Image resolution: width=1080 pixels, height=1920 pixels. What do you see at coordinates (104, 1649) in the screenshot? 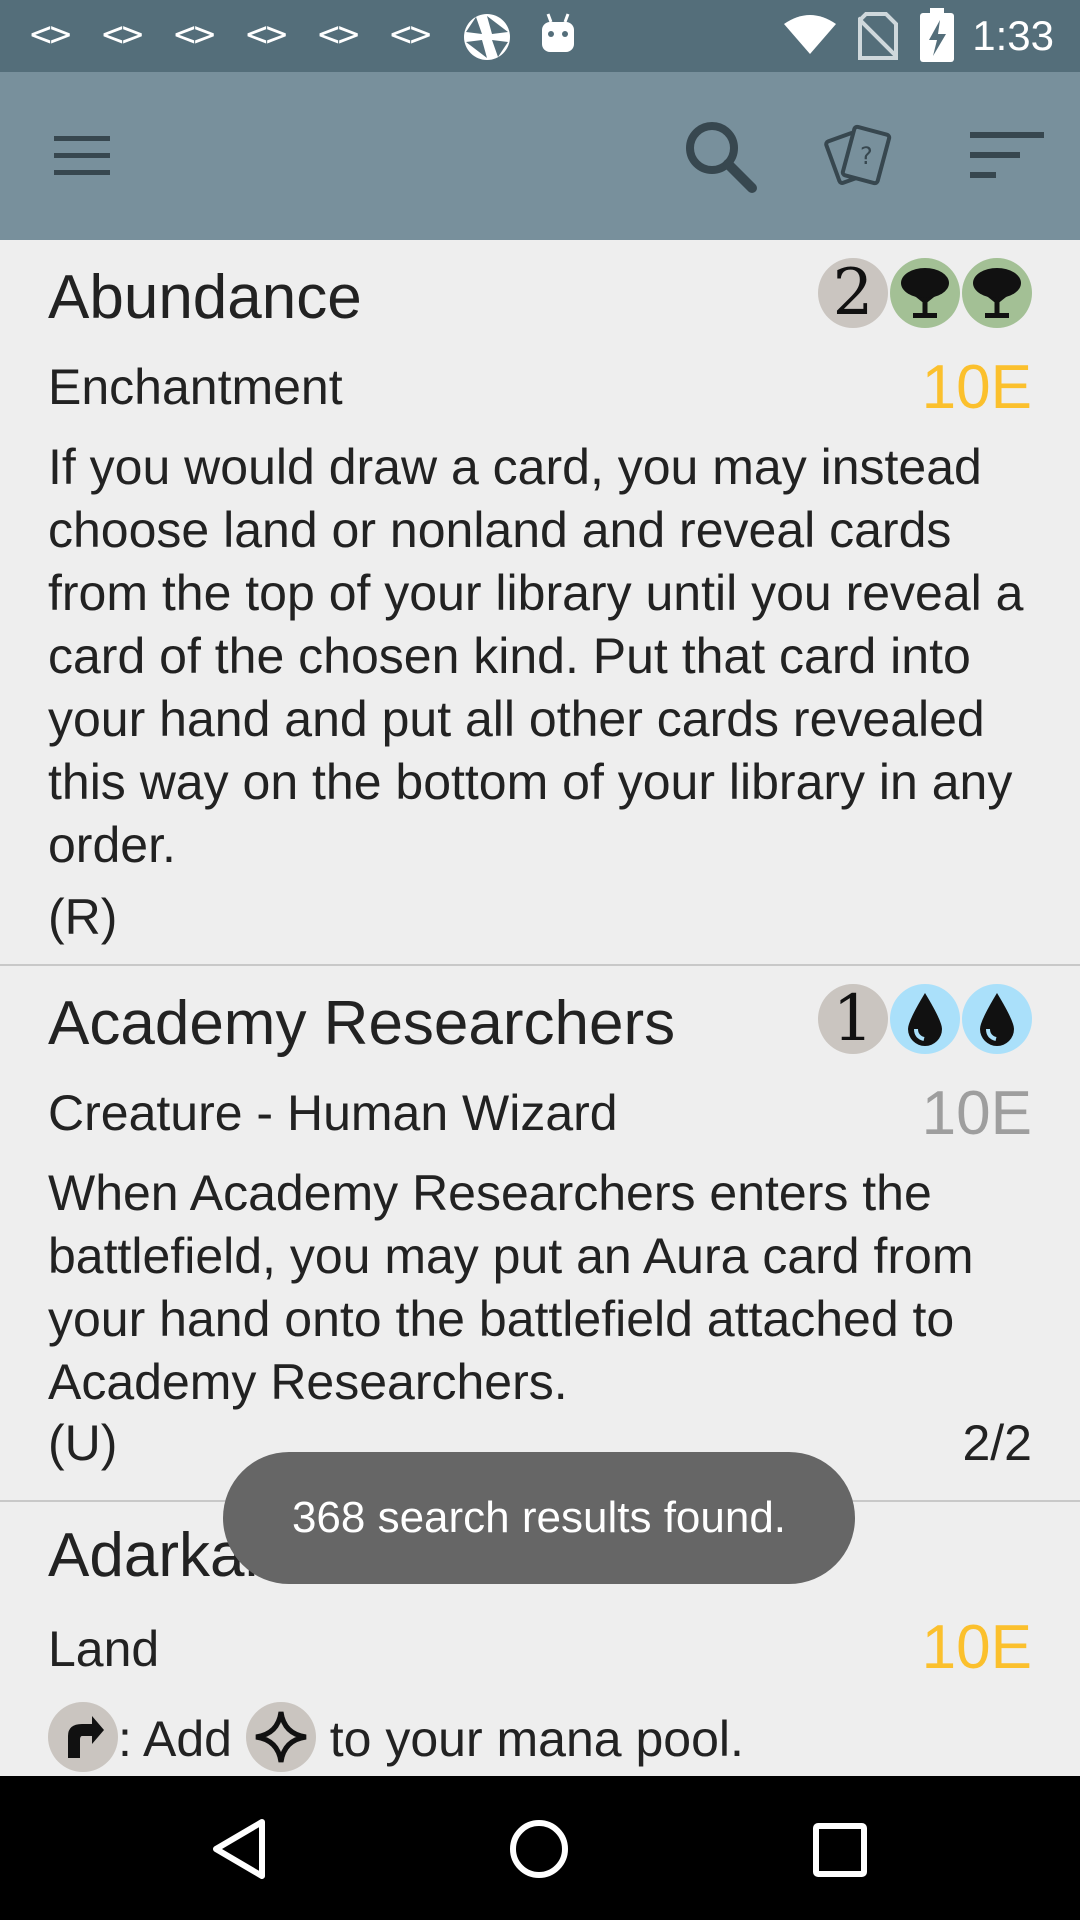
I see `card-type: Land` at bounding box center [104, 1649].